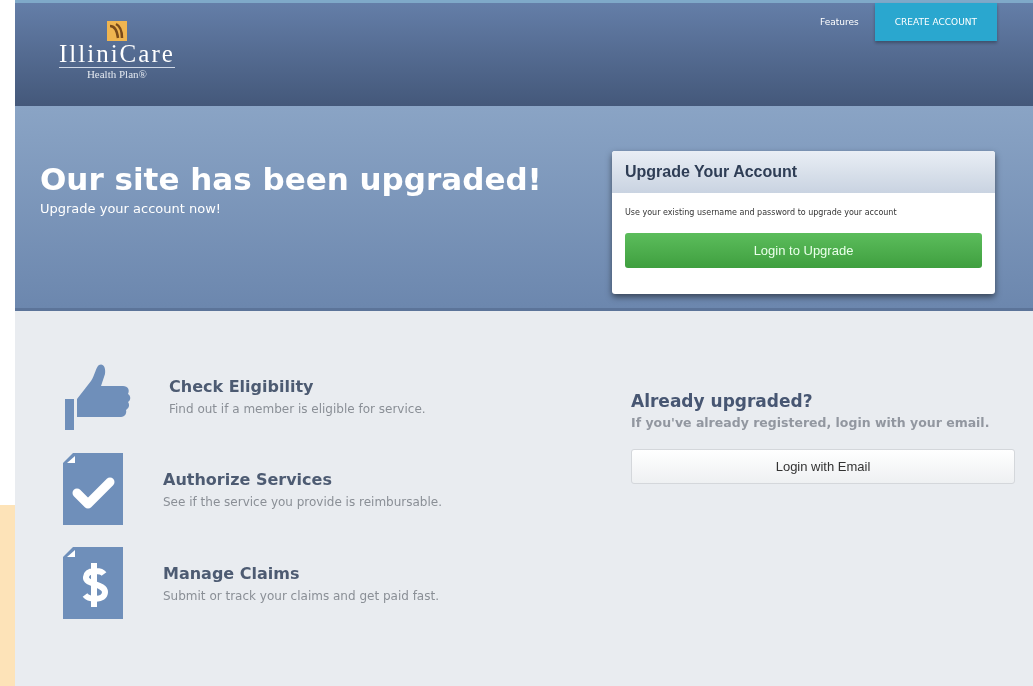 This screenshot has width=1033, height=686. Describe the element at coordinates (131, 208) in the screenshot. I see `hero-subtitle: Upgrade your account now!` at that location.